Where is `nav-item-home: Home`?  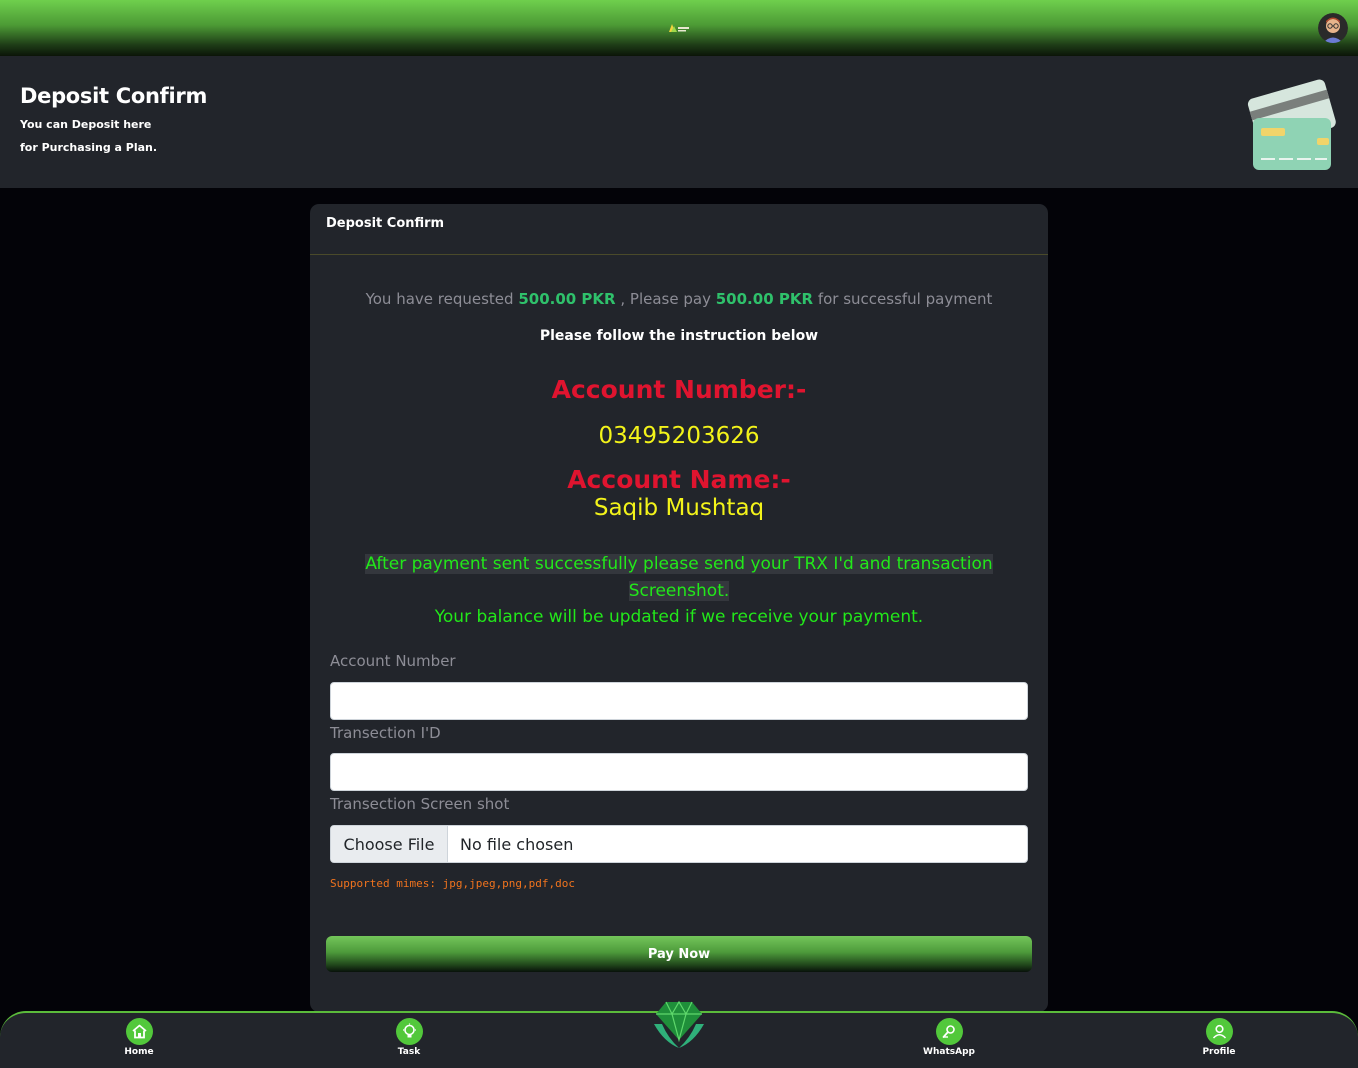 nav-item-home: Home is located at coordinates (139, 1037).